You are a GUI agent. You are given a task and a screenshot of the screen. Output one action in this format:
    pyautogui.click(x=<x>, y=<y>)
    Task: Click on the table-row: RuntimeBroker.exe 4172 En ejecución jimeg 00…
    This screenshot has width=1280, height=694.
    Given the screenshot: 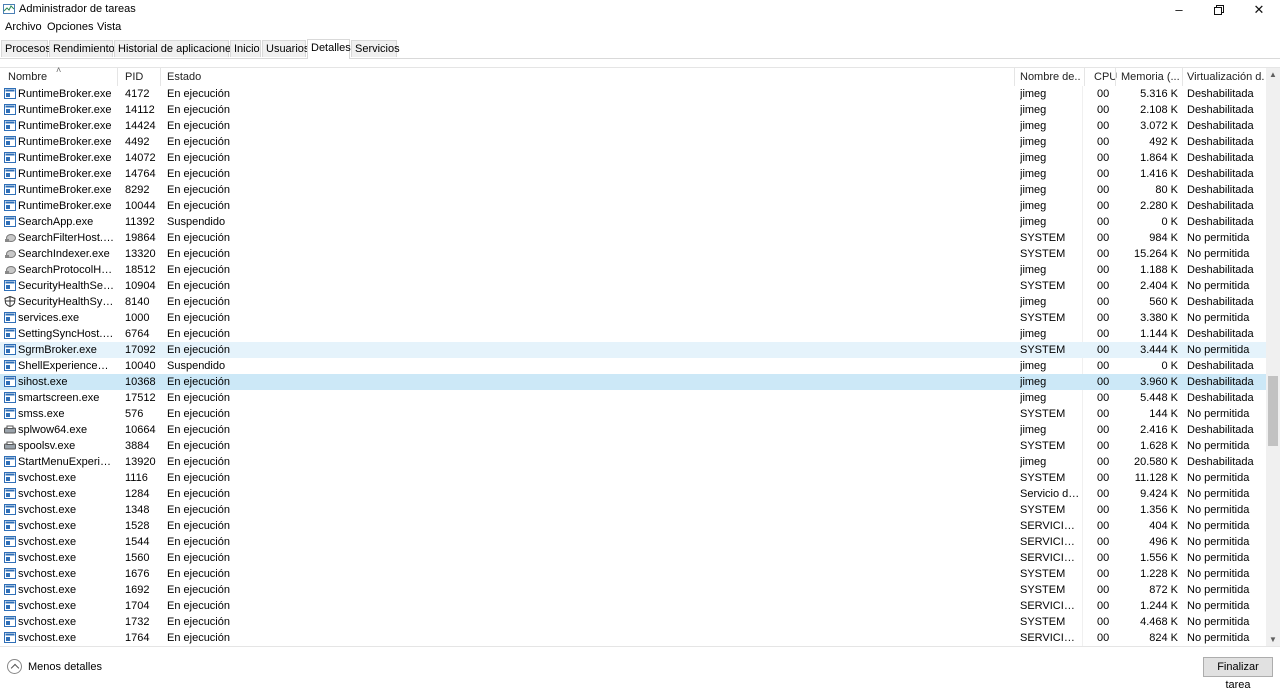 What is the action you would take?
    pyautogui.click(x=633, y=94)
    